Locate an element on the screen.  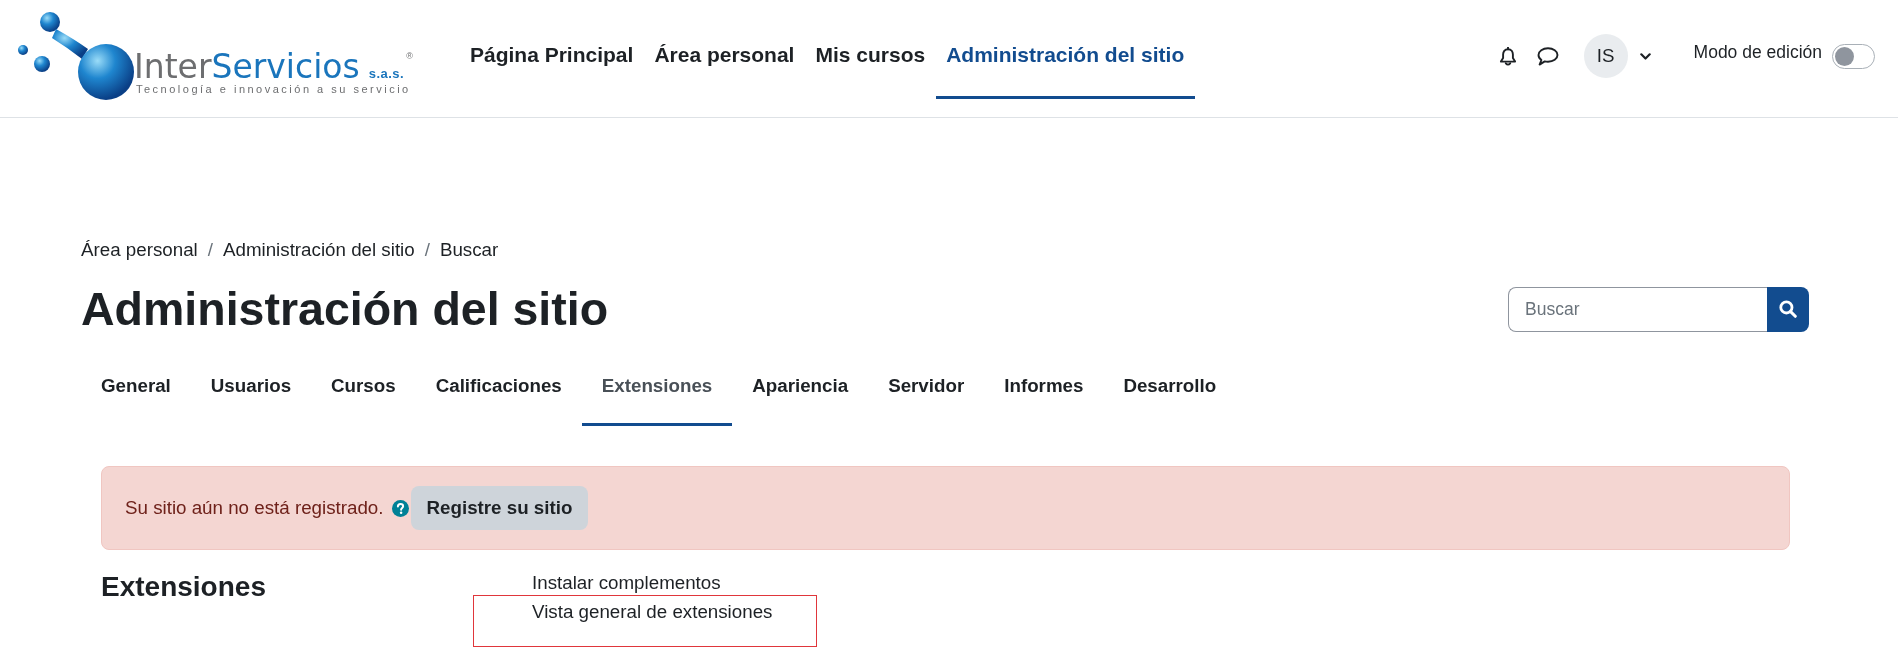
tab: Cursos is located at coordinates (363, 390).